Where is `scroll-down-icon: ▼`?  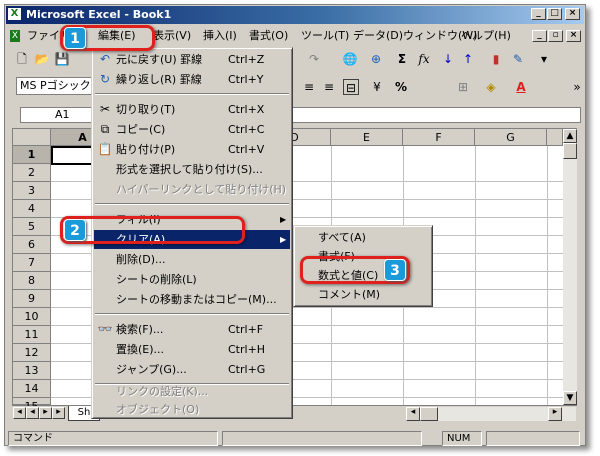
scroll-down-icon: ▼ is located at coordinates (570, 398).